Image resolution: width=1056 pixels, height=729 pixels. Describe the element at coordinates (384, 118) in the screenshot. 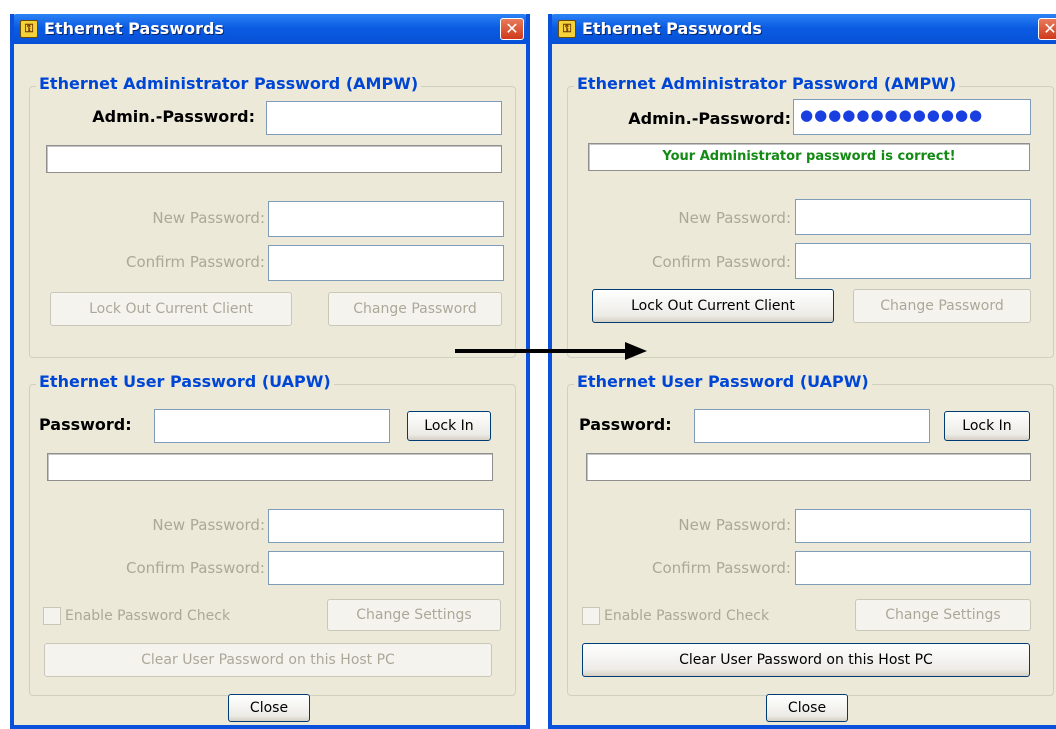

I see `admin-password-input` at that location.